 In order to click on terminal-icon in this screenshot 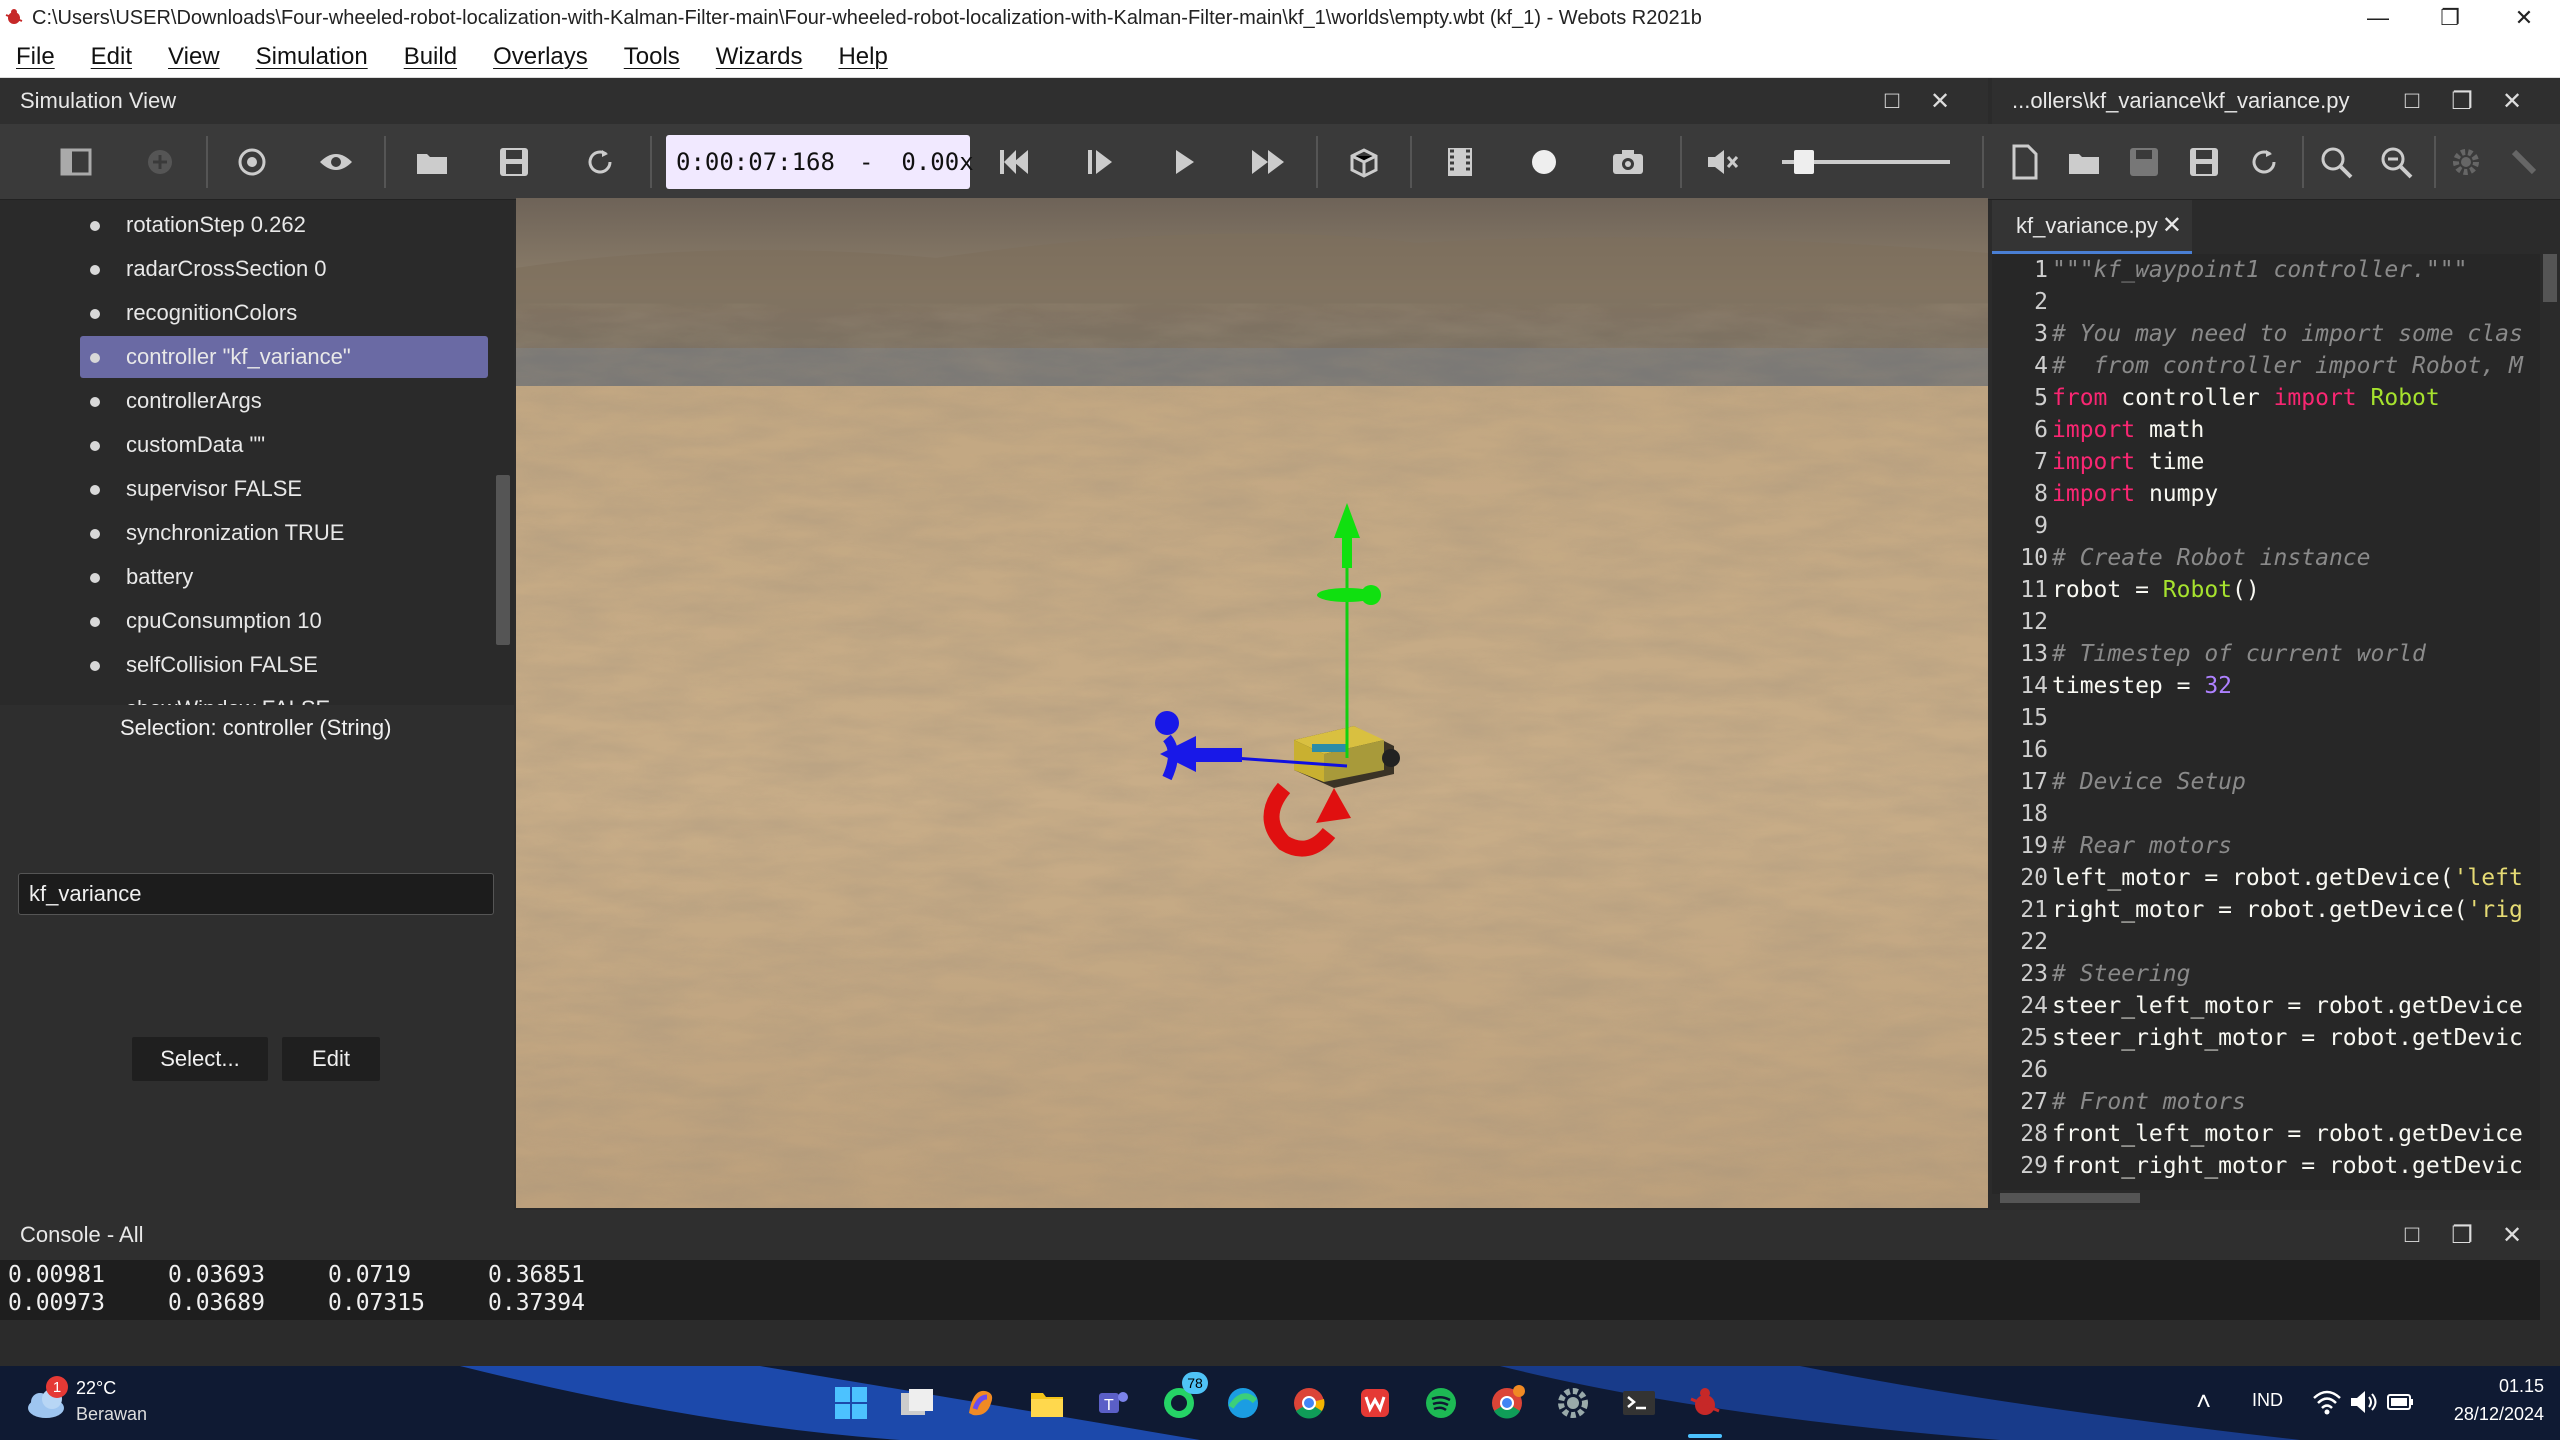, I will do `click(1639, 1403)`.